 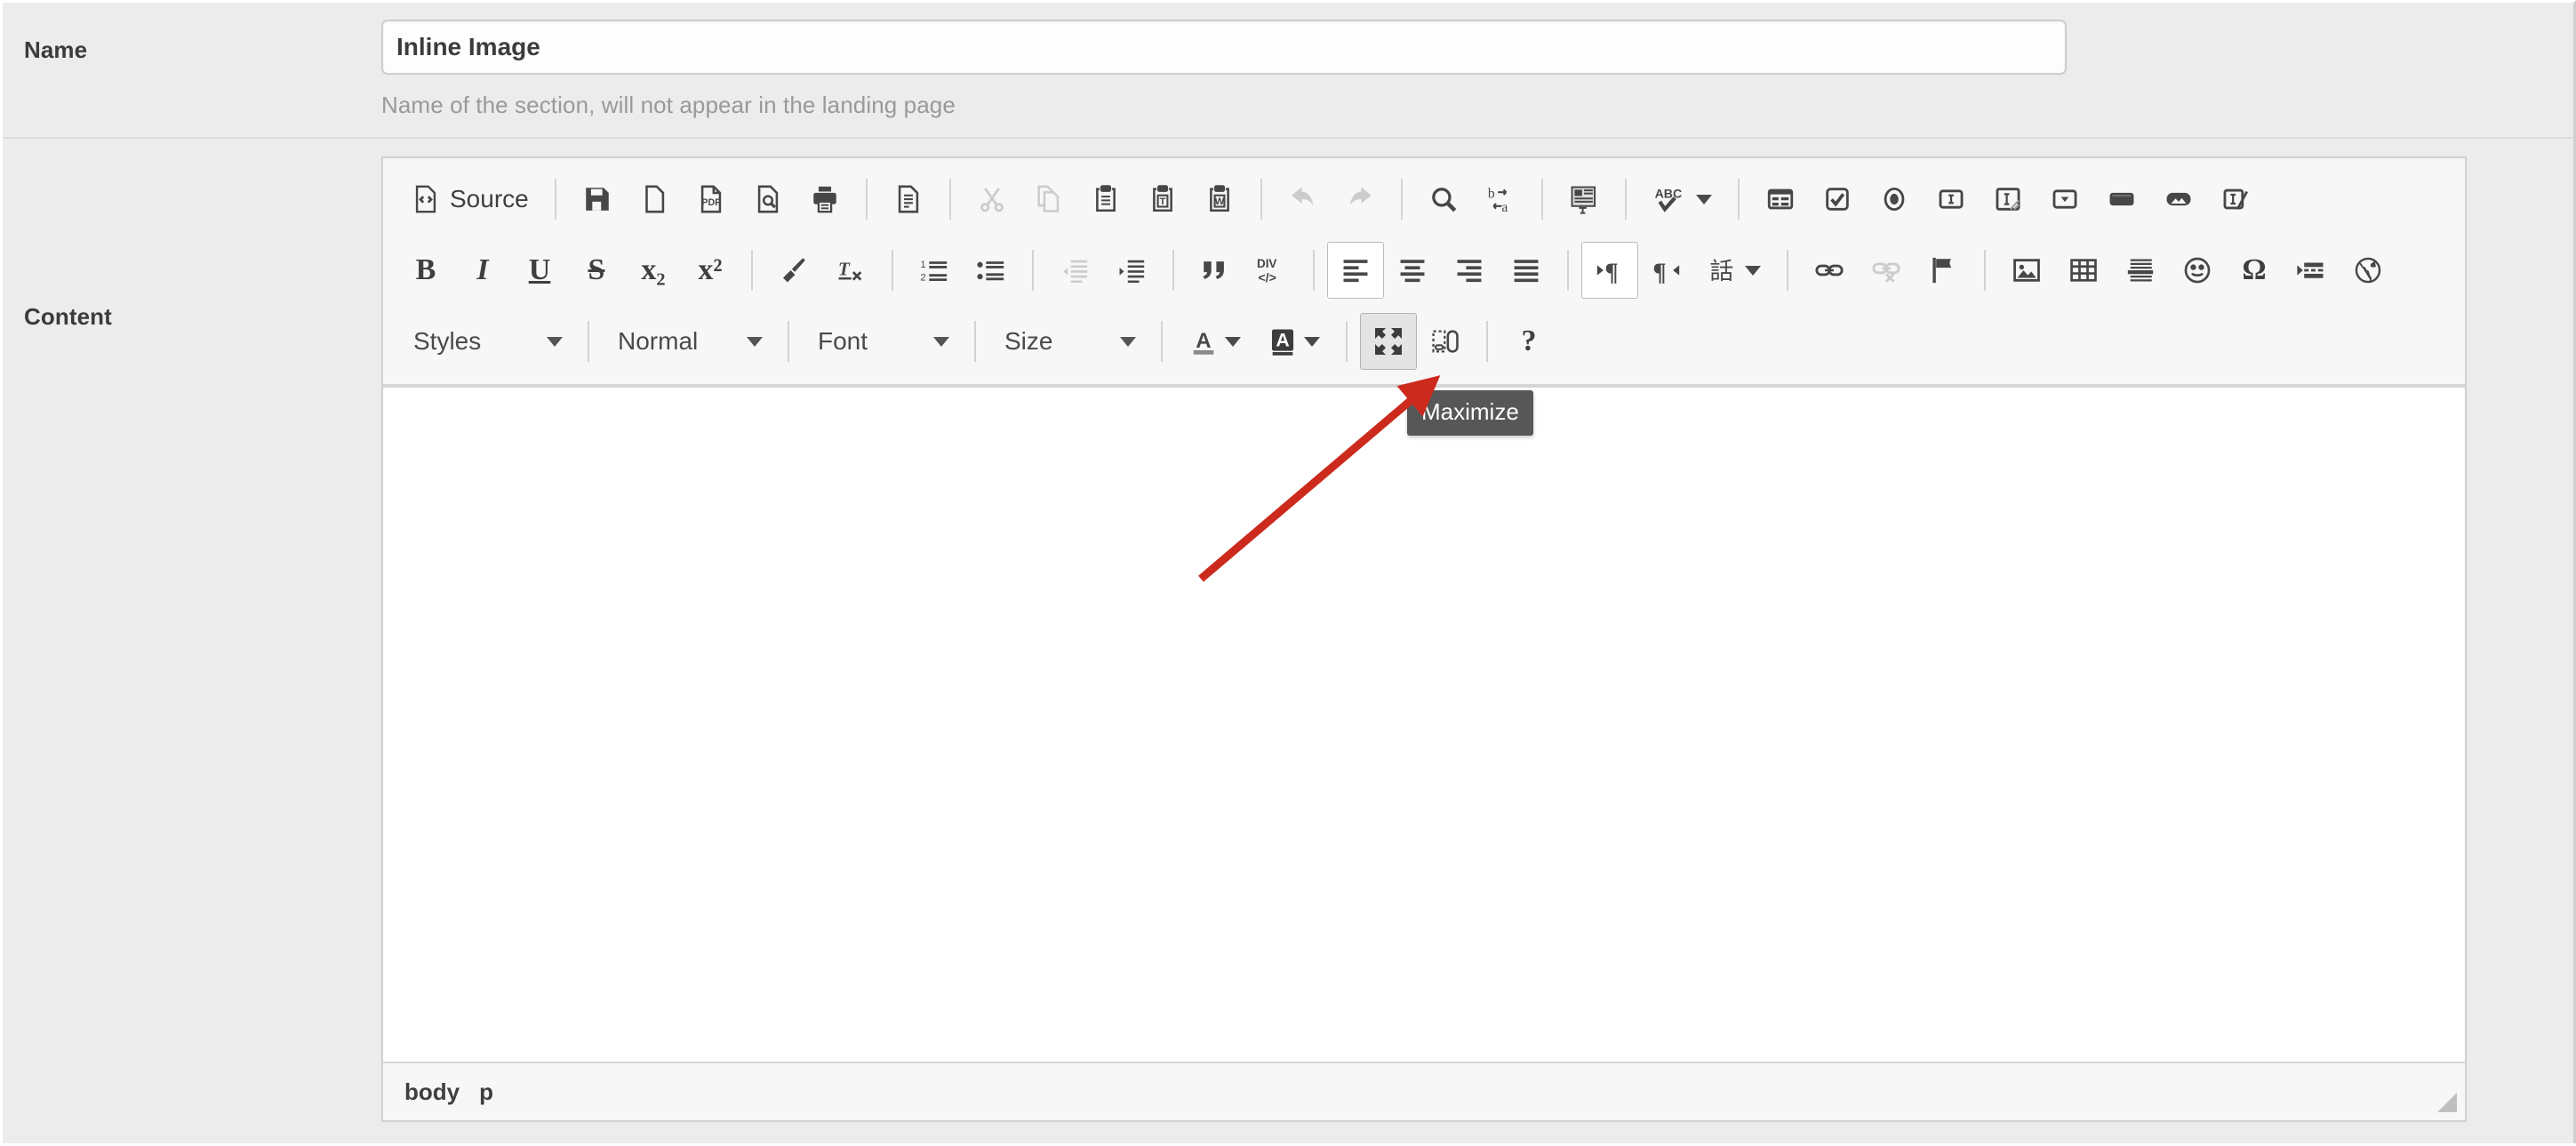 What do you see at coordinates (1272, 270) in the screenshot?
I see `toolbar-button-create-div: DIV </>` at bounding box center [1272, 270].